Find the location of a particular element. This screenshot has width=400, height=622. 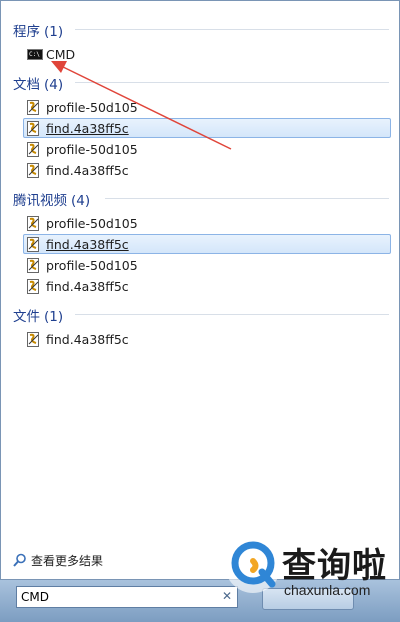

group-header-programs: 程序 (1) is located at coordinates (200, 29).